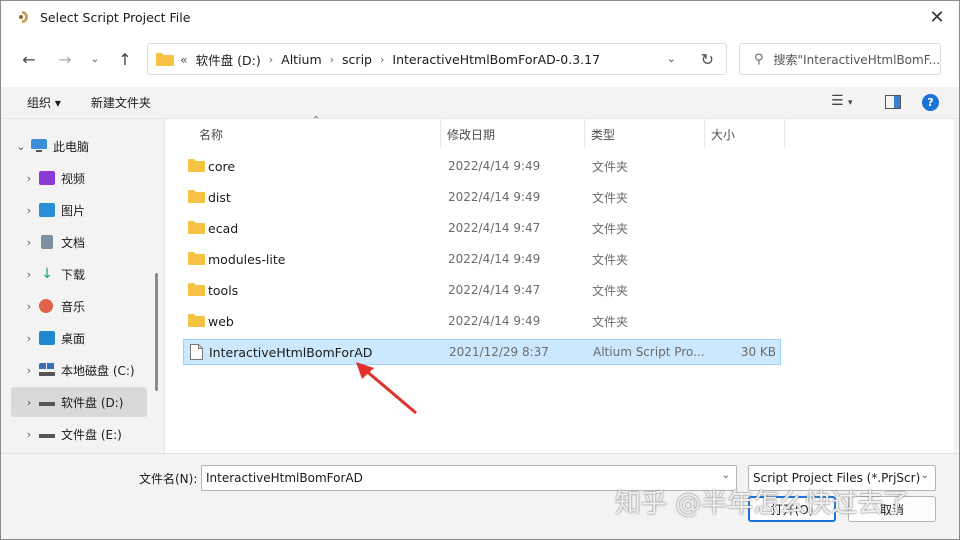 This screenshot has width=960, height=540. I want to click on breadcrumb-scrip: scrip, so click(357, 59).